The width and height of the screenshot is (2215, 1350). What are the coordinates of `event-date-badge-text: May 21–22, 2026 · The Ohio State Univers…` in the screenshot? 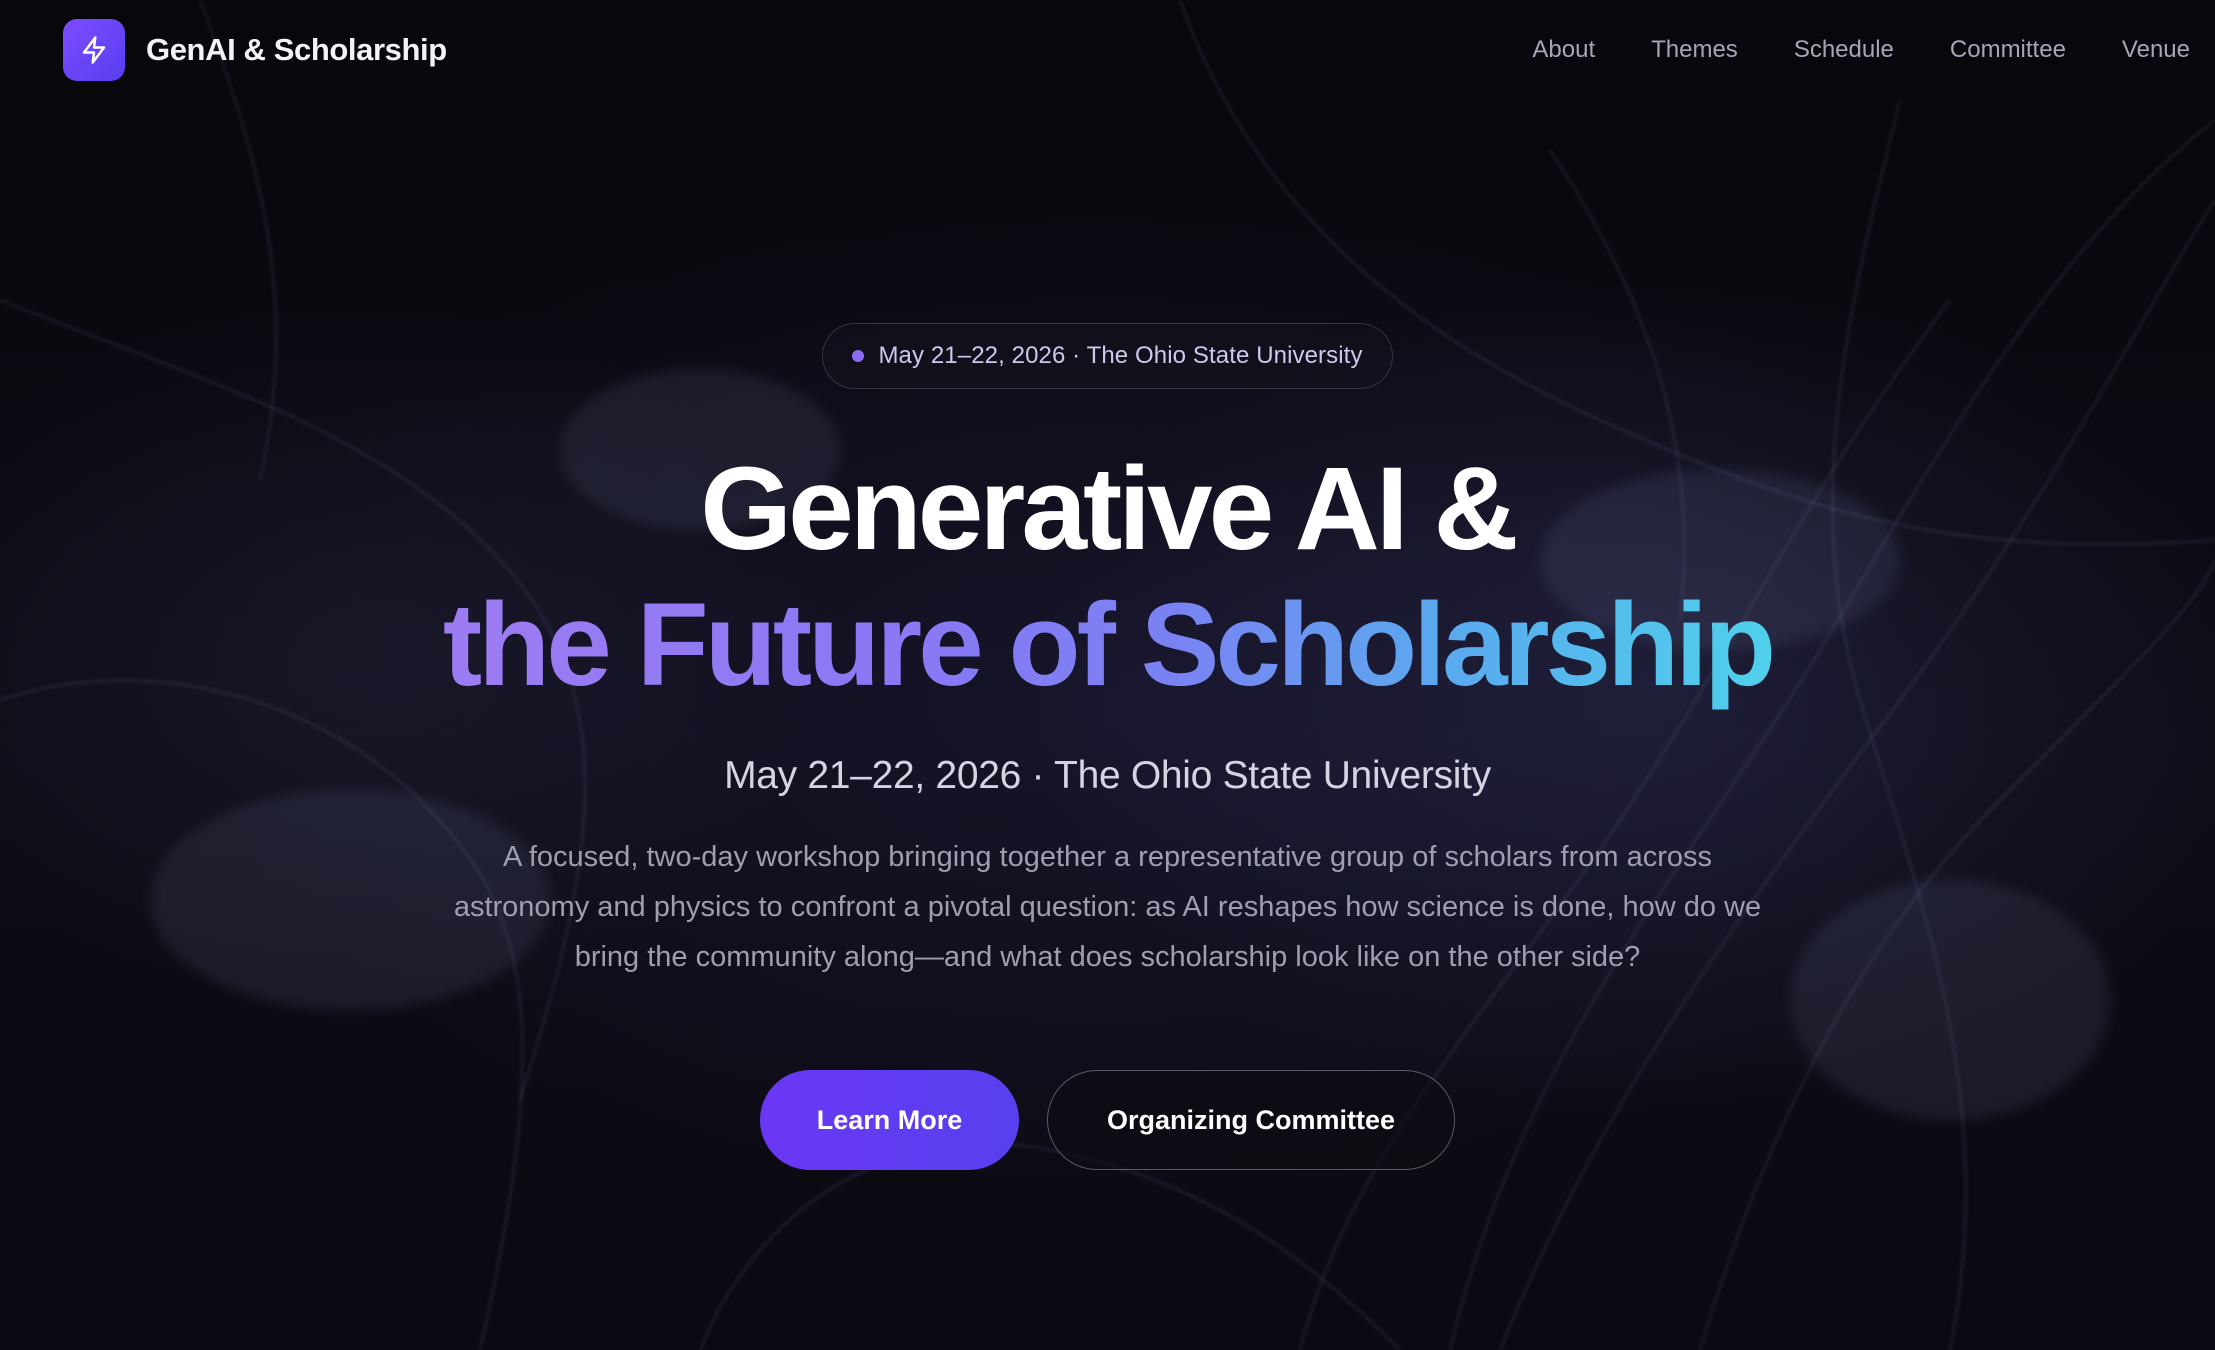 It's located at (1120, 355).